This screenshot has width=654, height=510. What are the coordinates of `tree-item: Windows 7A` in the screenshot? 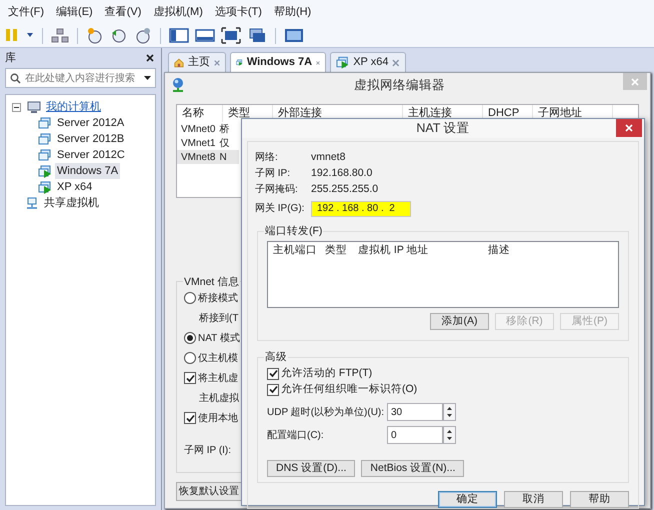 It's located at (87, 171).